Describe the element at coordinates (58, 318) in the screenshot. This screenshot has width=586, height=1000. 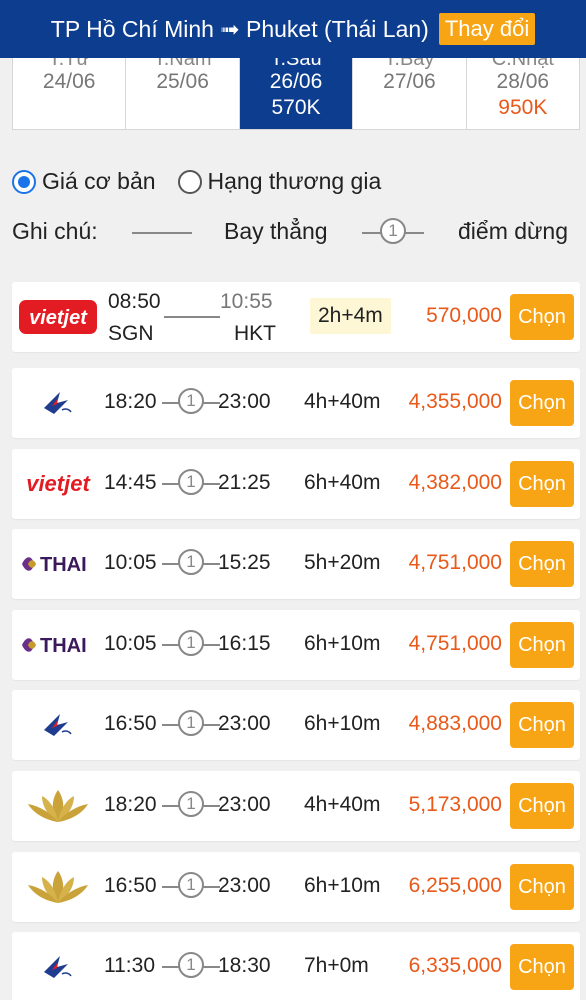
I see `logo-text: vietjet` at that location.